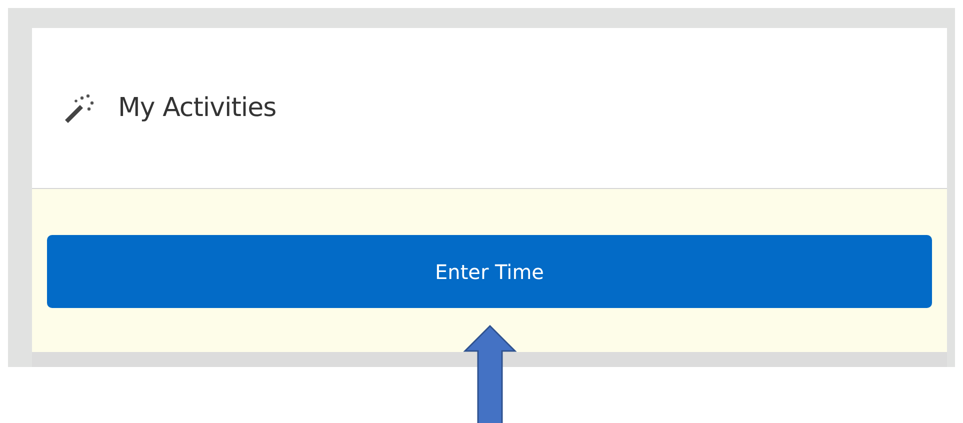 The height and width of the screenshot is (423, 963). I want to click on up-arrow-icon, so click(490, 374).